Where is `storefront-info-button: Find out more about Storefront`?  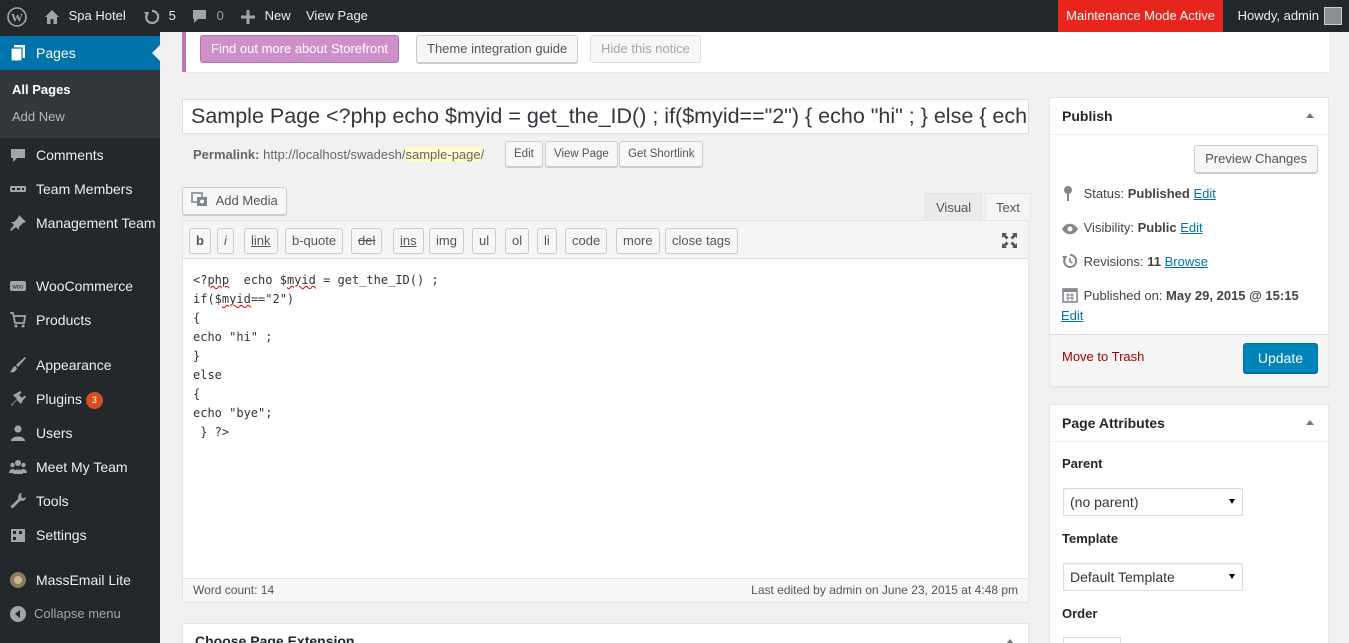 storefront-info-button: Find out more about Storefront is located at coordinates (300, 49).